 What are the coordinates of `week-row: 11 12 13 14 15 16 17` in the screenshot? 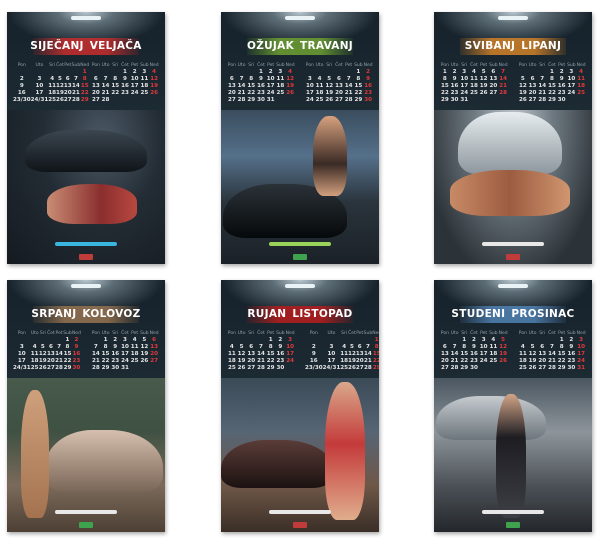 It's located at (552, 354).